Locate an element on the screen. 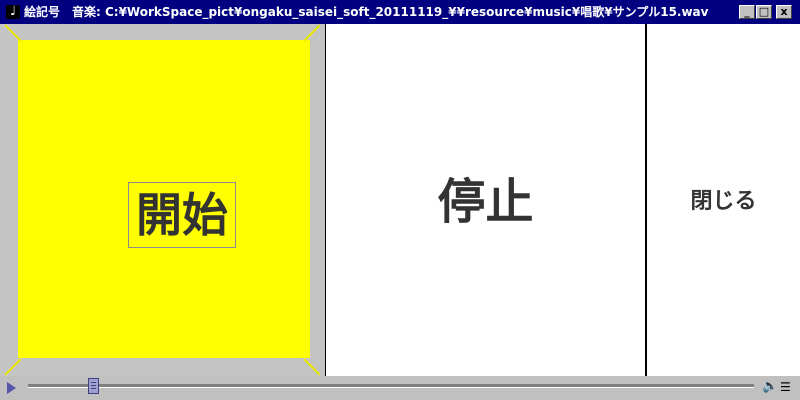  minimize-icon: _ is located at coordinates (747, 11).